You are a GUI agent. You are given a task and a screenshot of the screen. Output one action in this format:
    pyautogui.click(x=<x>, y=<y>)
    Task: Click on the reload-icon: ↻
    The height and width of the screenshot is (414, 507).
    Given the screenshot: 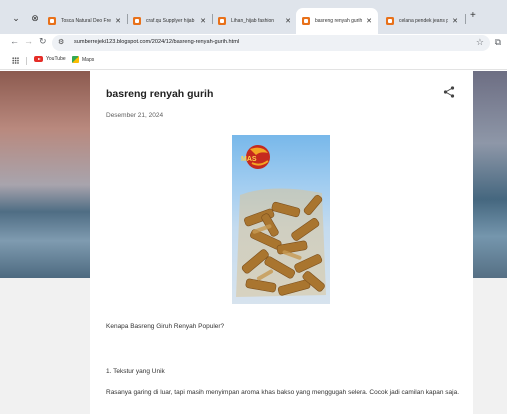 What is the action you would take?
    pyautogui.click(x=43, y=41)
    